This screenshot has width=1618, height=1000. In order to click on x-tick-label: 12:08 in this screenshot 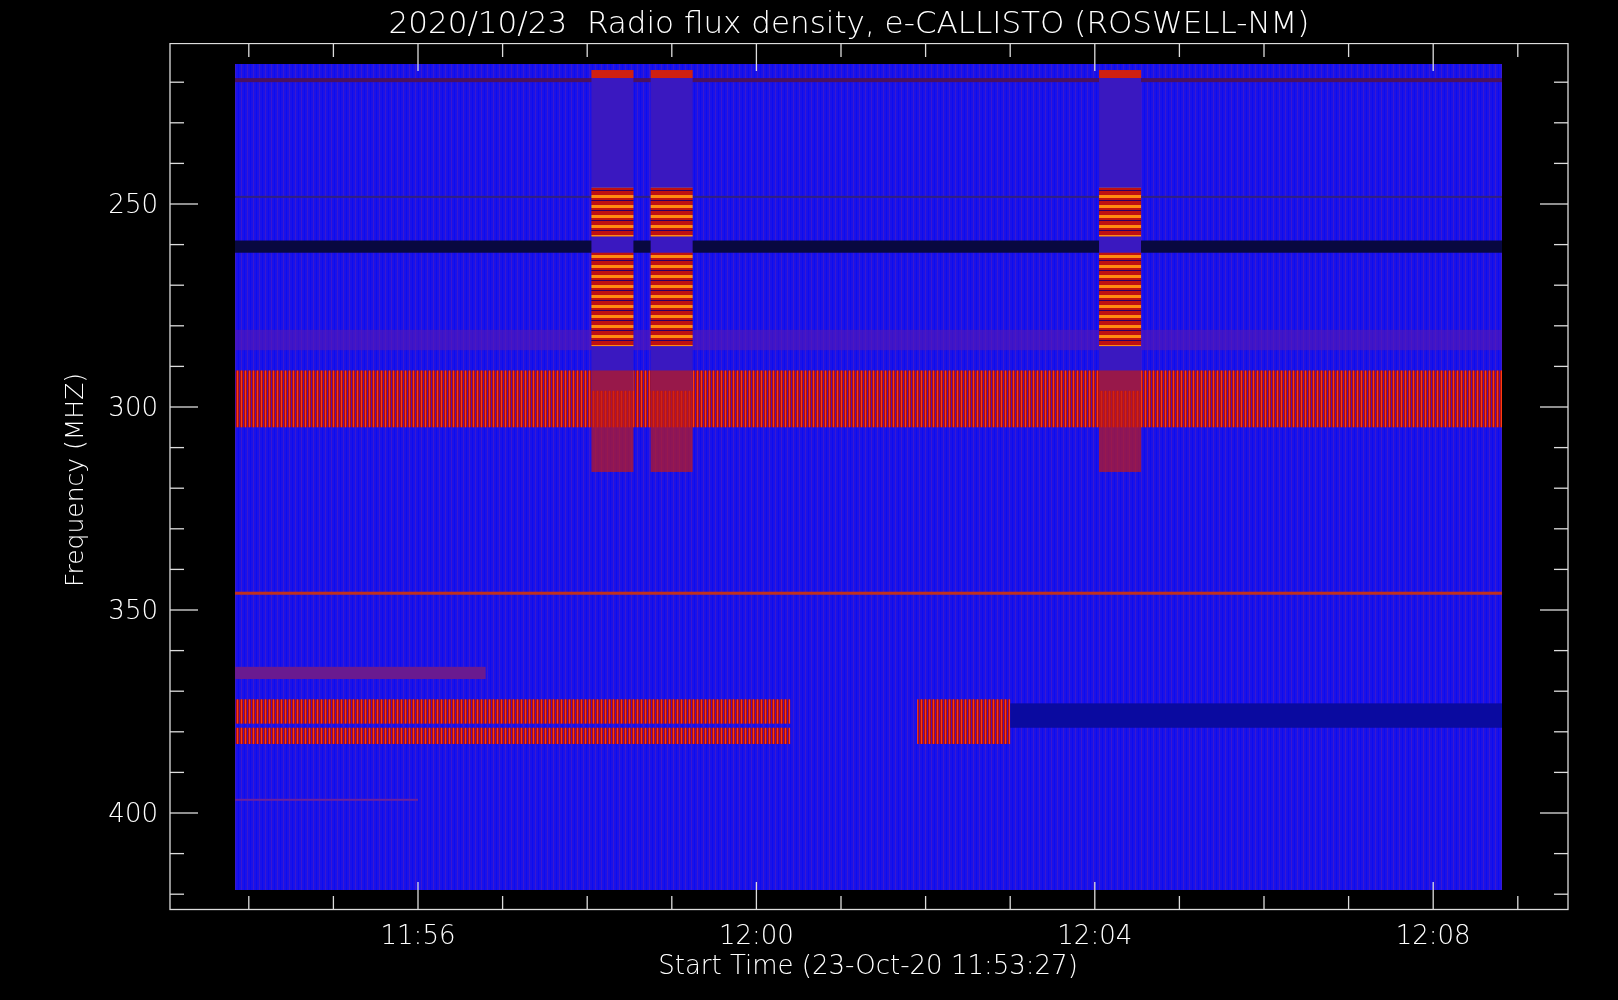, I will do `click(1433, 935)`.